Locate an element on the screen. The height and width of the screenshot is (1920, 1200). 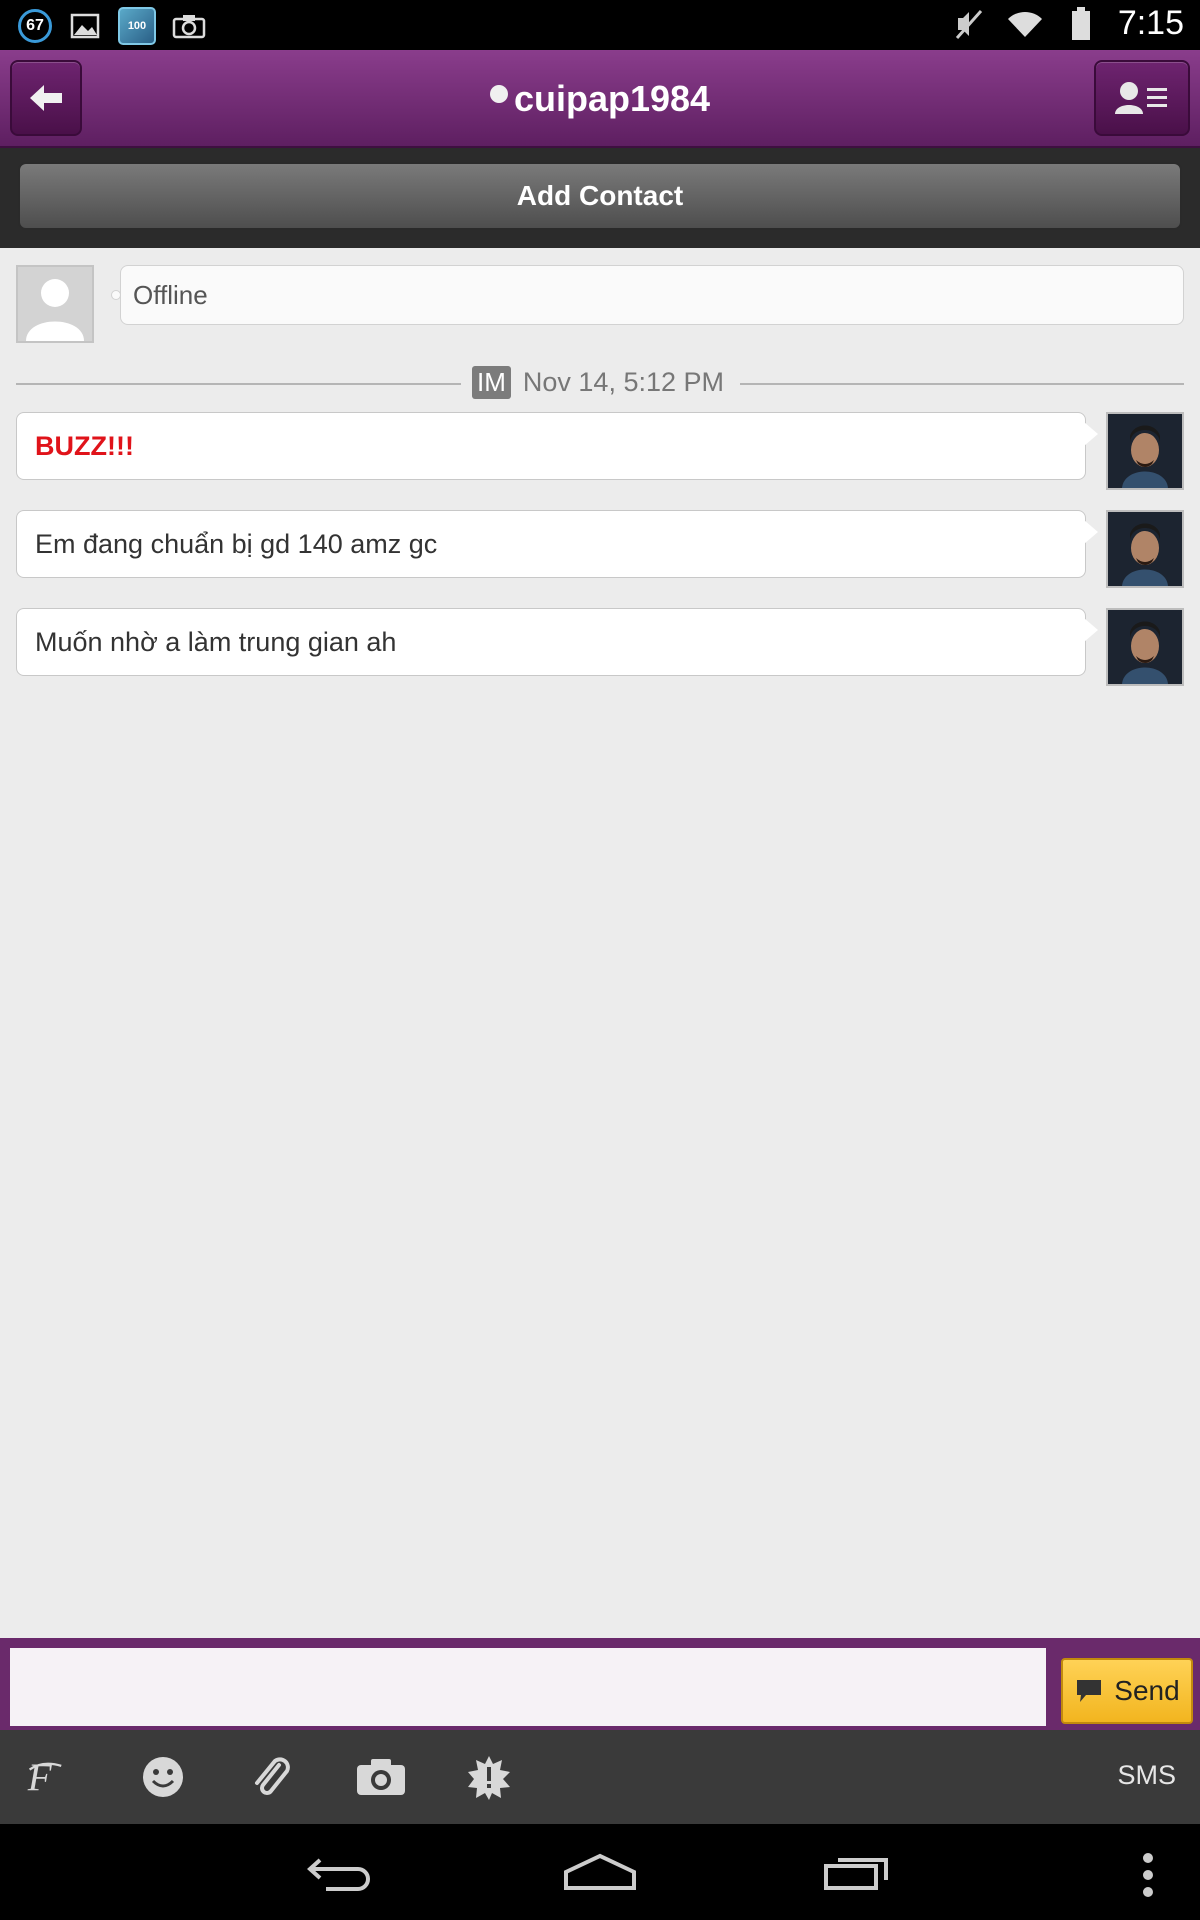
game-app-icon: 100 is located at coordinates (137, 26).